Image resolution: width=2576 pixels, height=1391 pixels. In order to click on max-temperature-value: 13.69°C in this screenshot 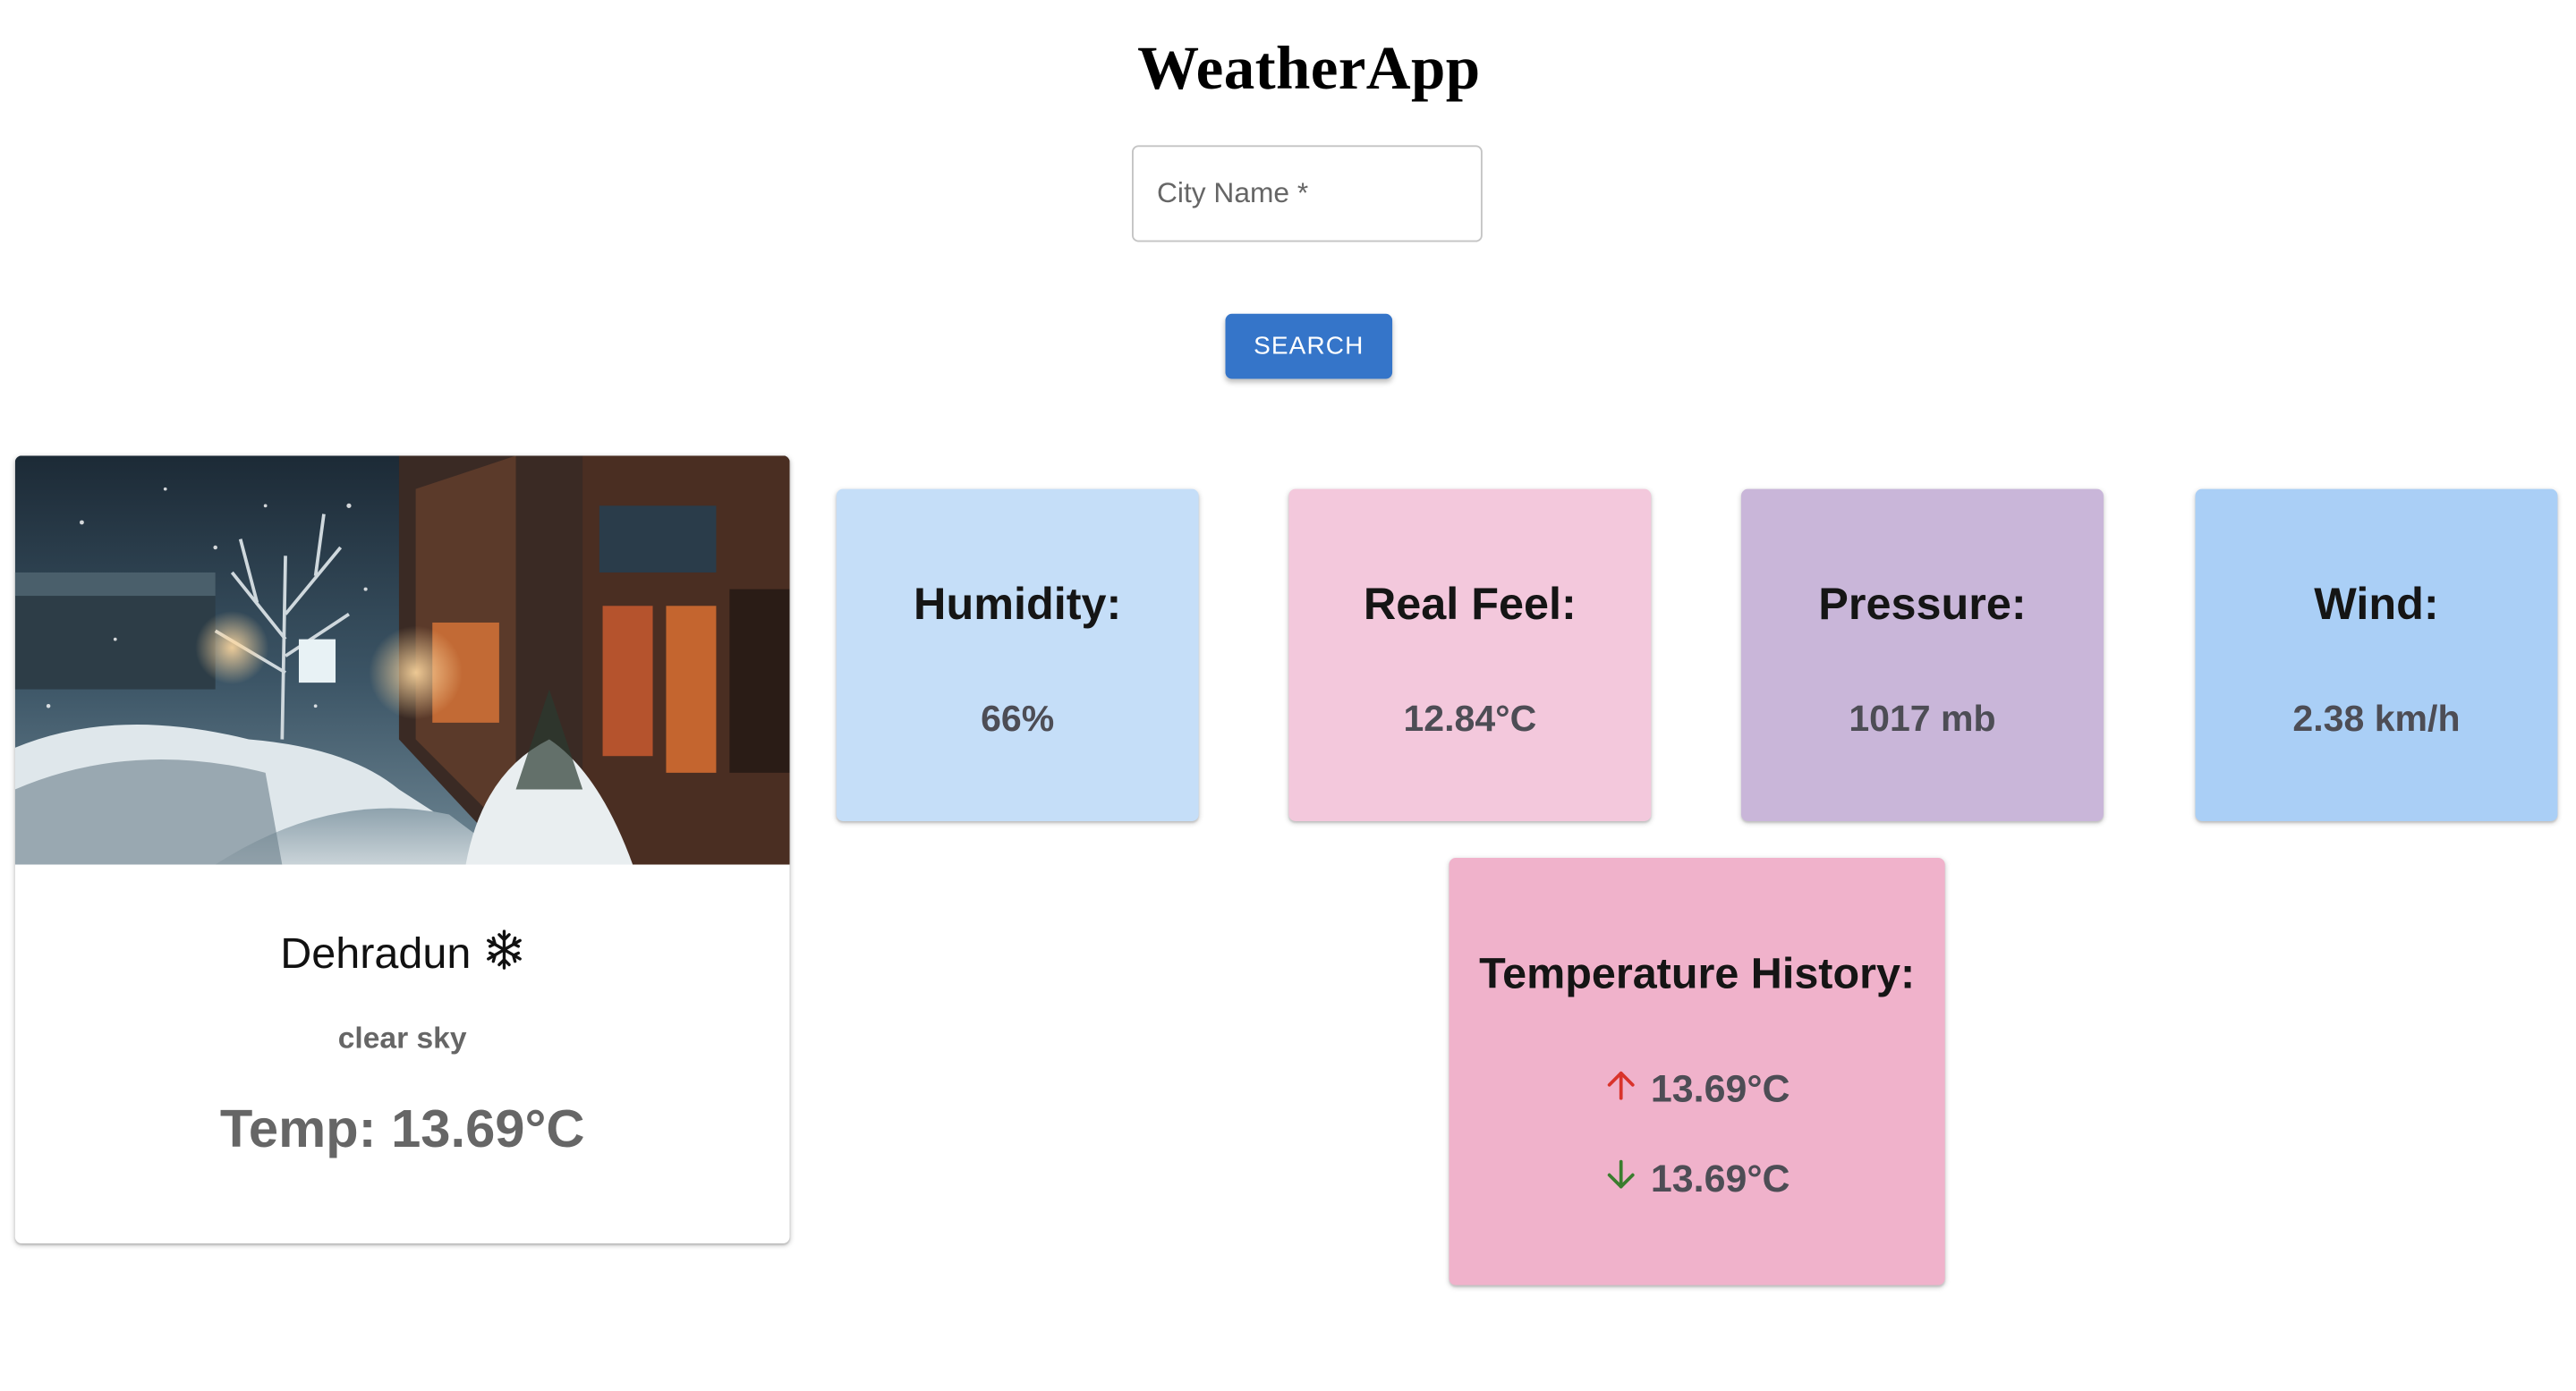, I will do `click(1720, 1088)`.